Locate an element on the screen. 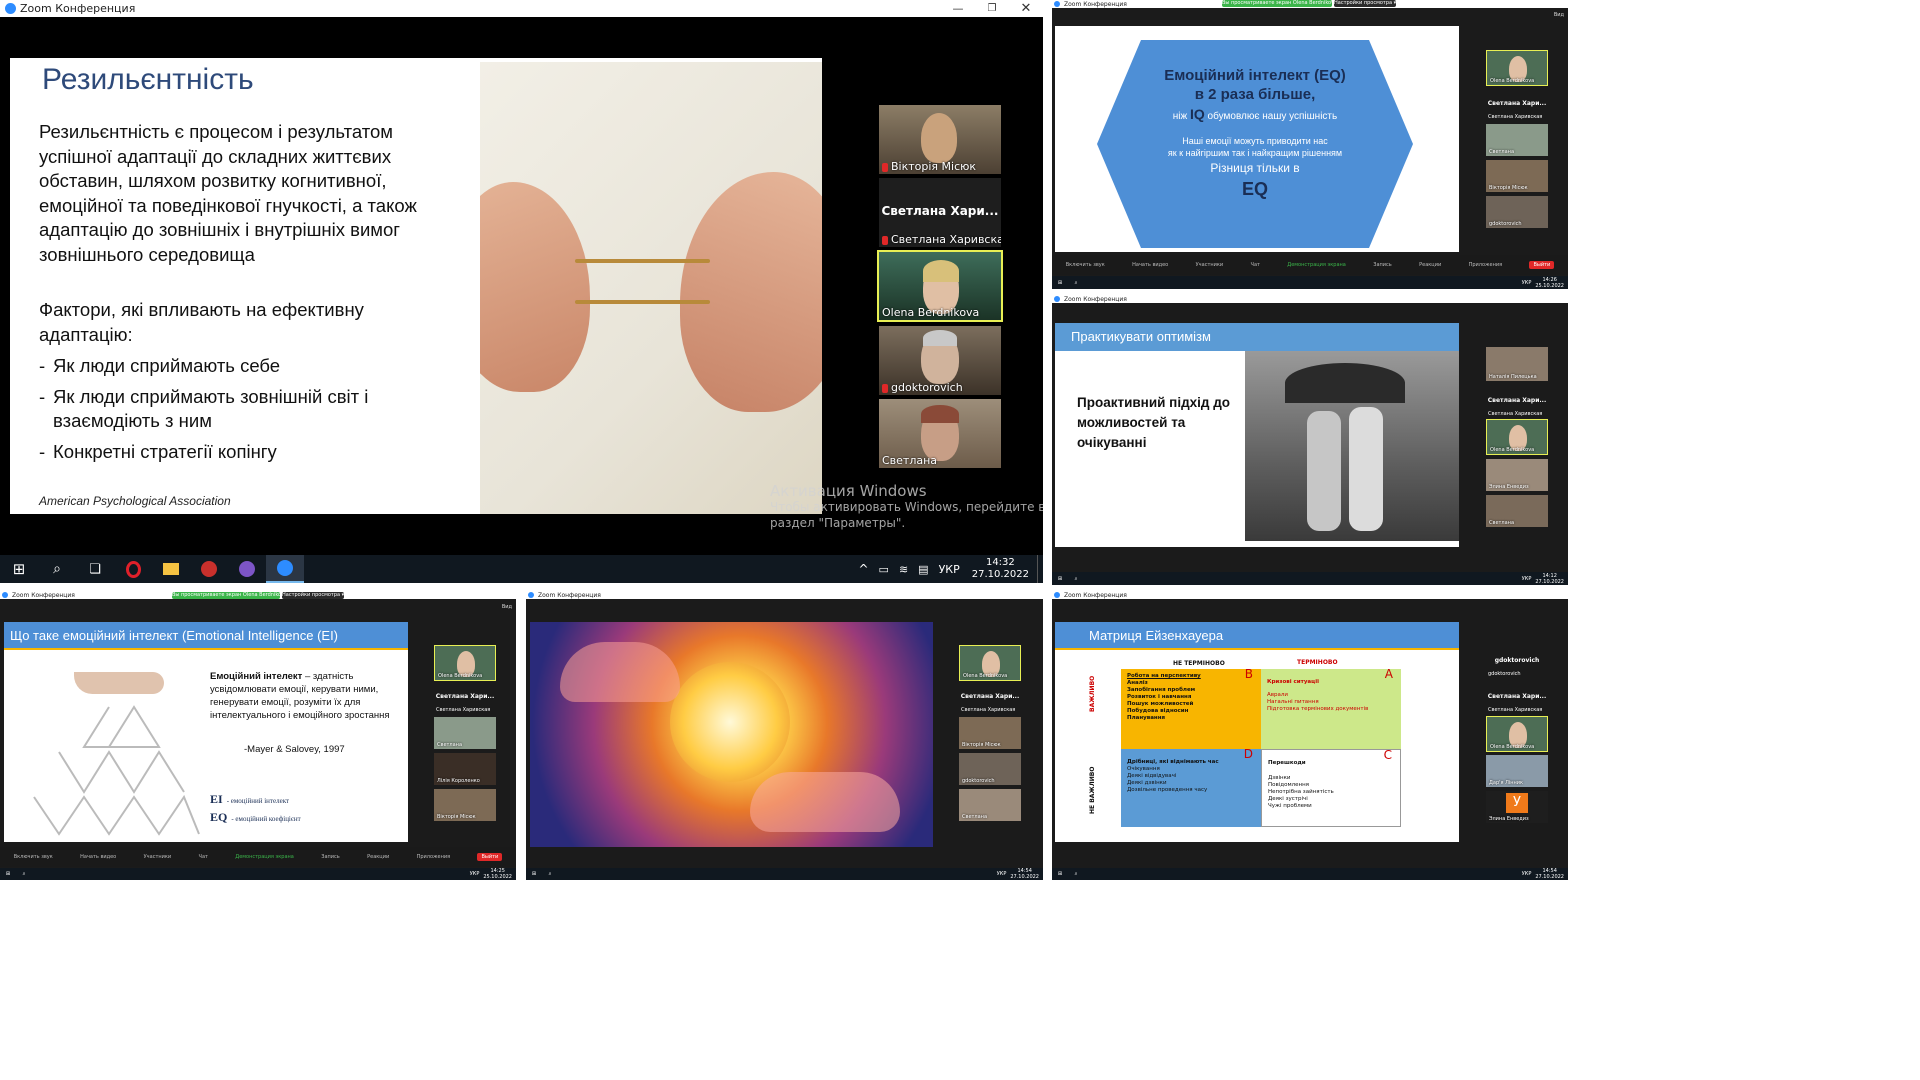  participant-tile: У Элина Енведиз is located at coordinates (1517, 807).